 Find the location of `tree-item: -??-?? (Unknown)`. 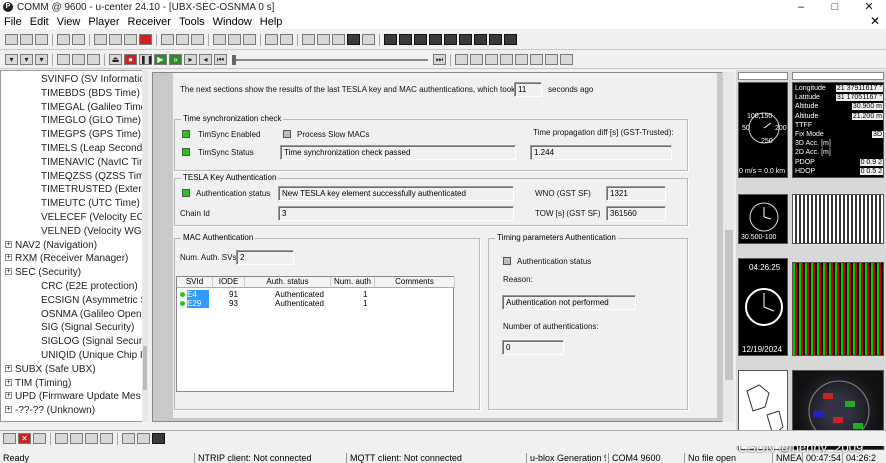

tree-item: -??-?? (Unknown) is located at coordinates (55, 410).